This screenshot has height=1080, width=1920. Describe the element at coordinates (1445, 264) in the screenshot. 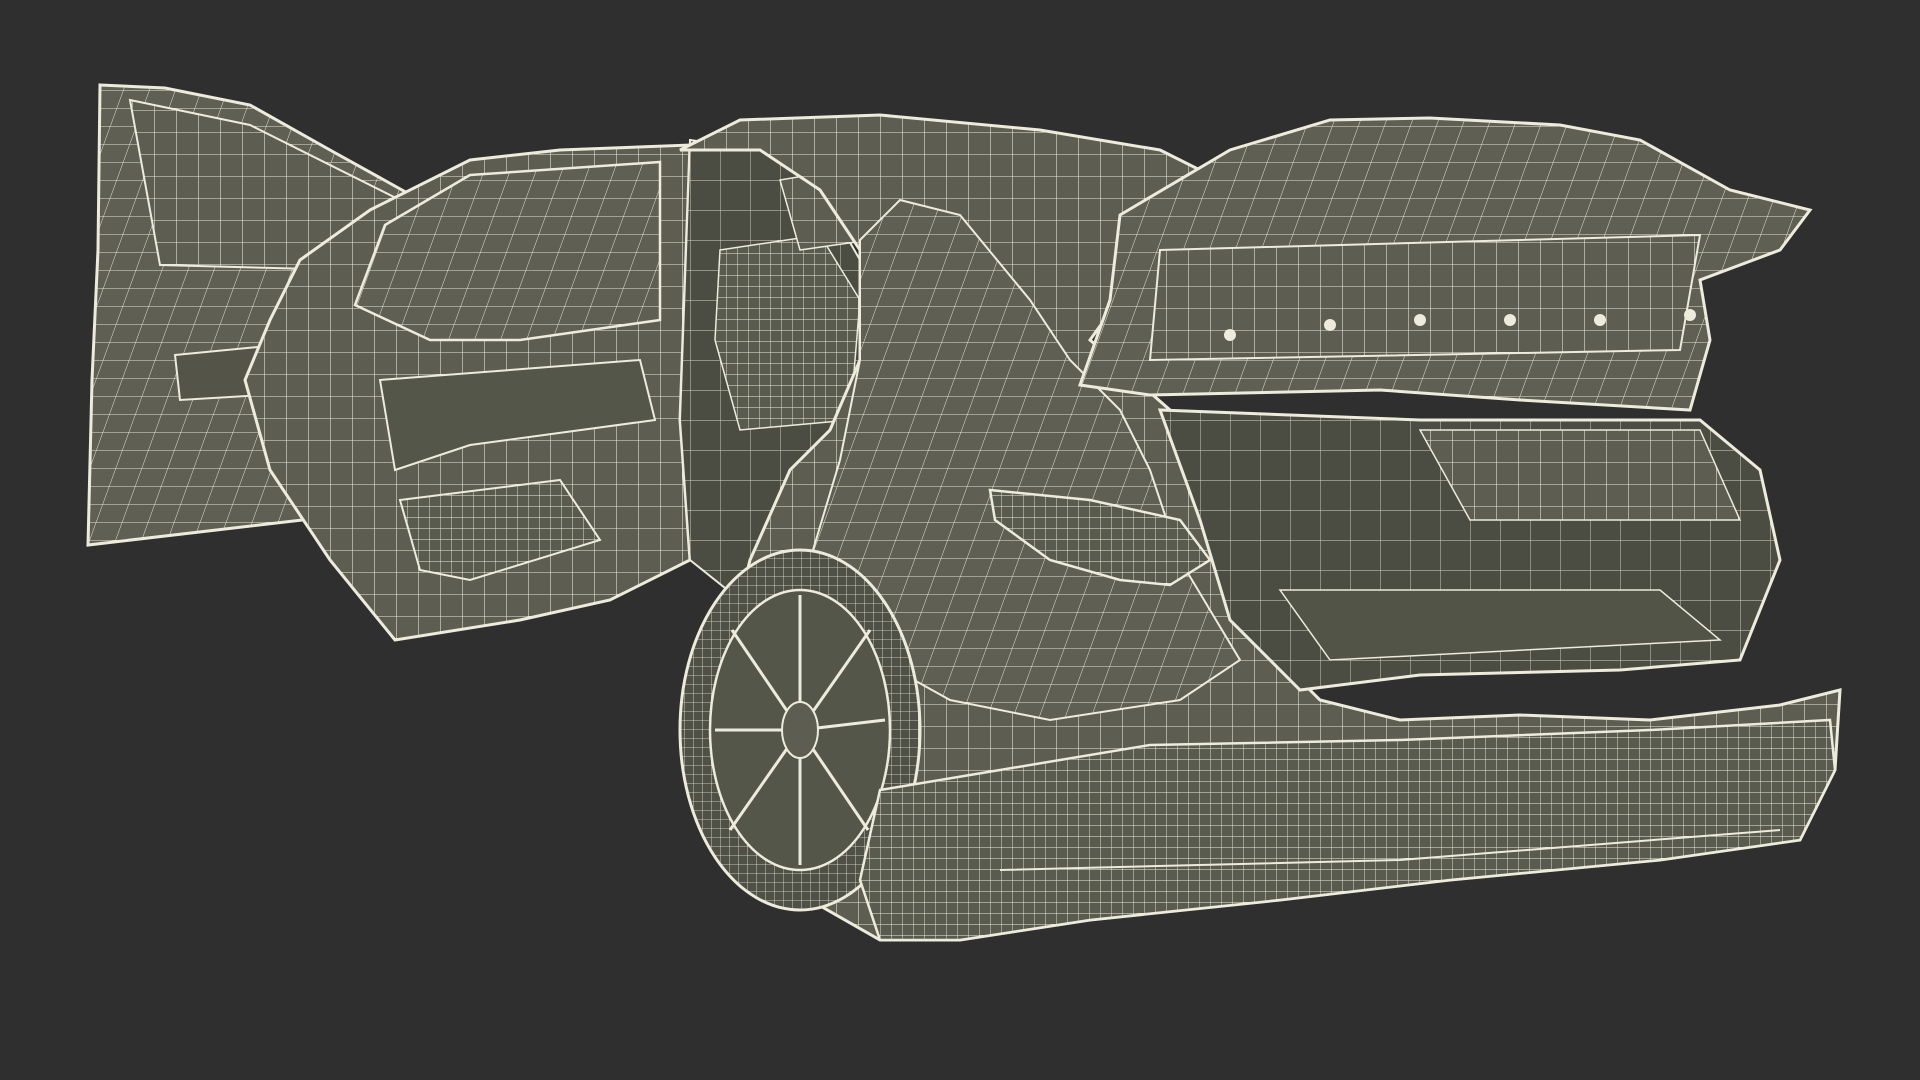

I see `trunk-lid` at that location.